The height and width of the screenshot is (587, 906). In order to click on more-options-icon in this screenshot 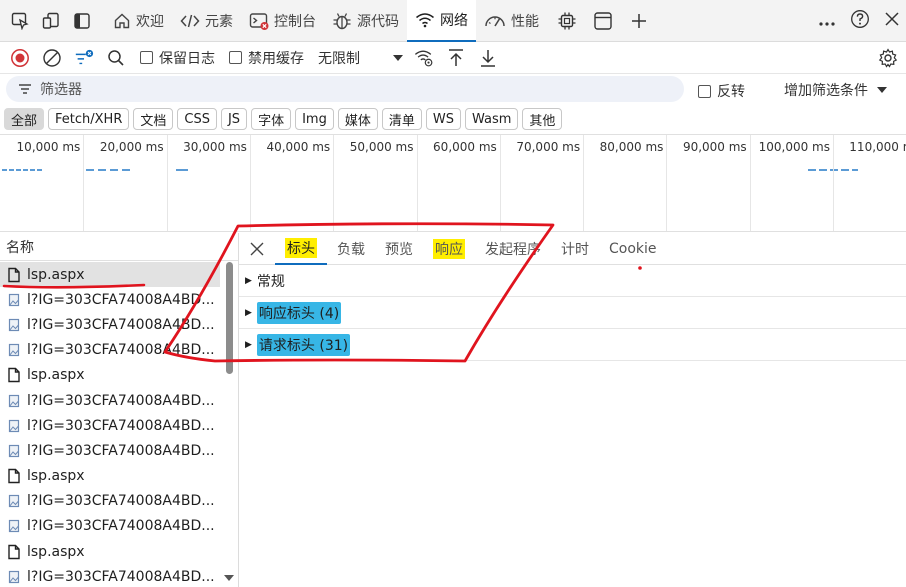, I will do `click(827, 21)`.